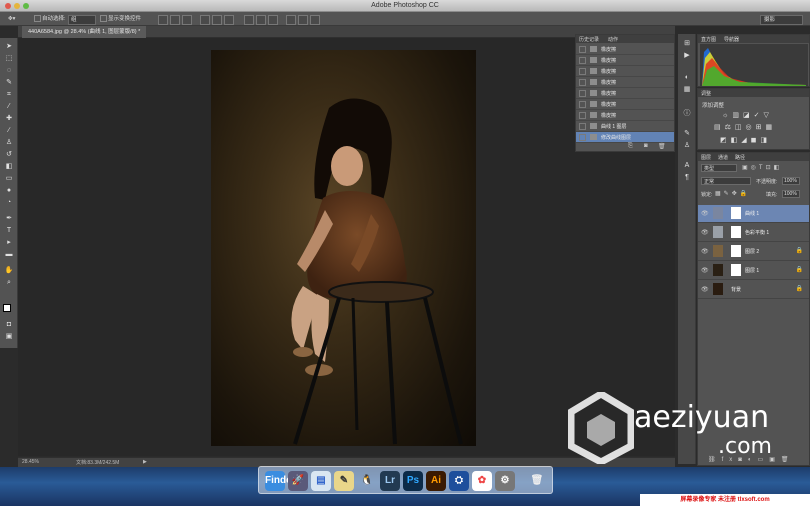 The image size is (810, 506). Describe the element at coordinates (791, 194) in the screenshot. I see `fill-field: 100%` at that location.